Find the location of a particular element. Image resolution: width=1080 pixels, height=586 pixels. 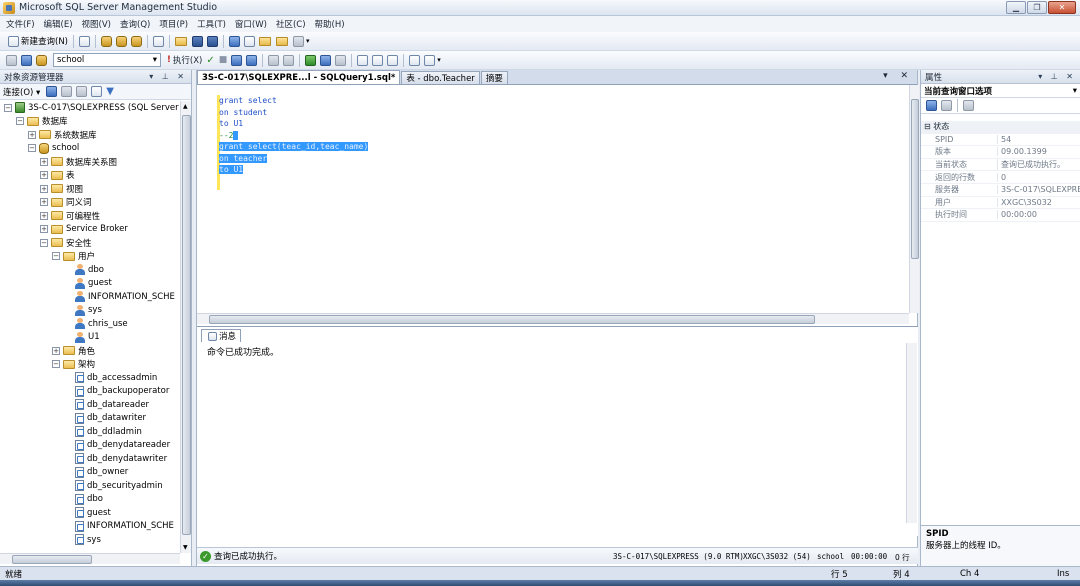

overflow-icon: ▾ is located at coordinates (308, 41).